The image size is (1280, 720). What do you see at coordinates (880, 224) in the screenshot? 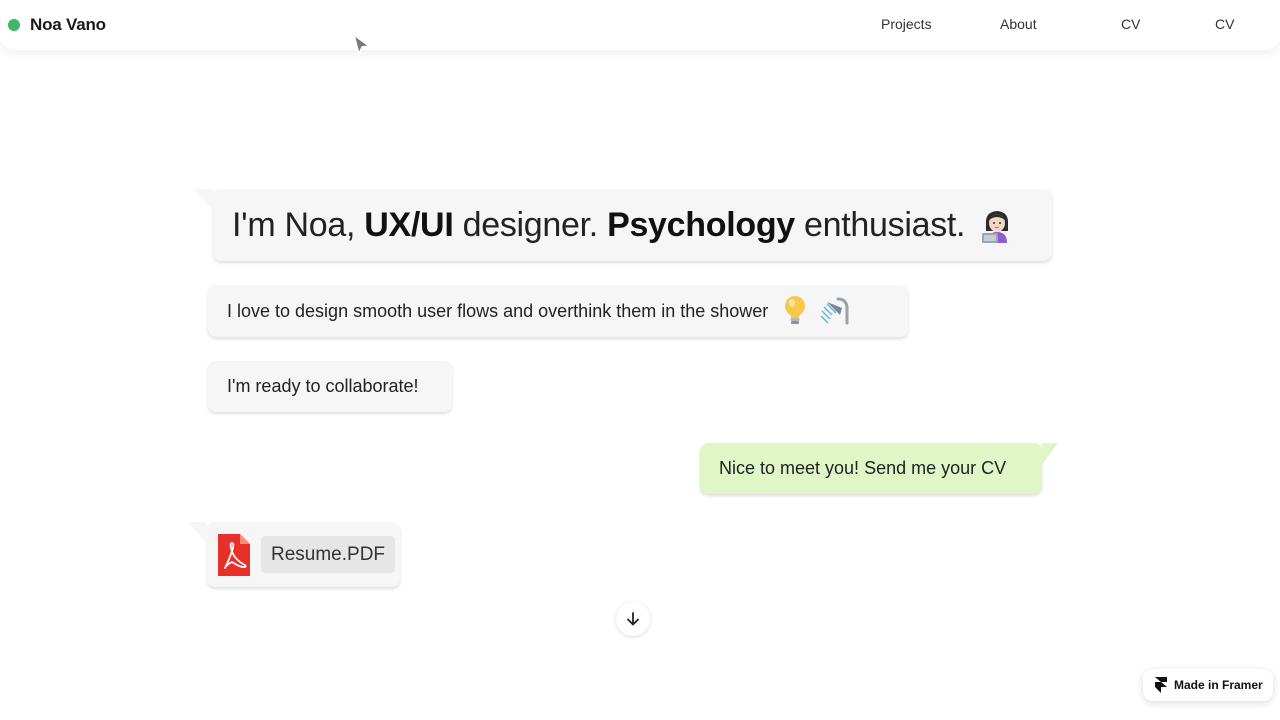
I see `intro-text-3: enthusiast.` at bounding box center [880, 224].